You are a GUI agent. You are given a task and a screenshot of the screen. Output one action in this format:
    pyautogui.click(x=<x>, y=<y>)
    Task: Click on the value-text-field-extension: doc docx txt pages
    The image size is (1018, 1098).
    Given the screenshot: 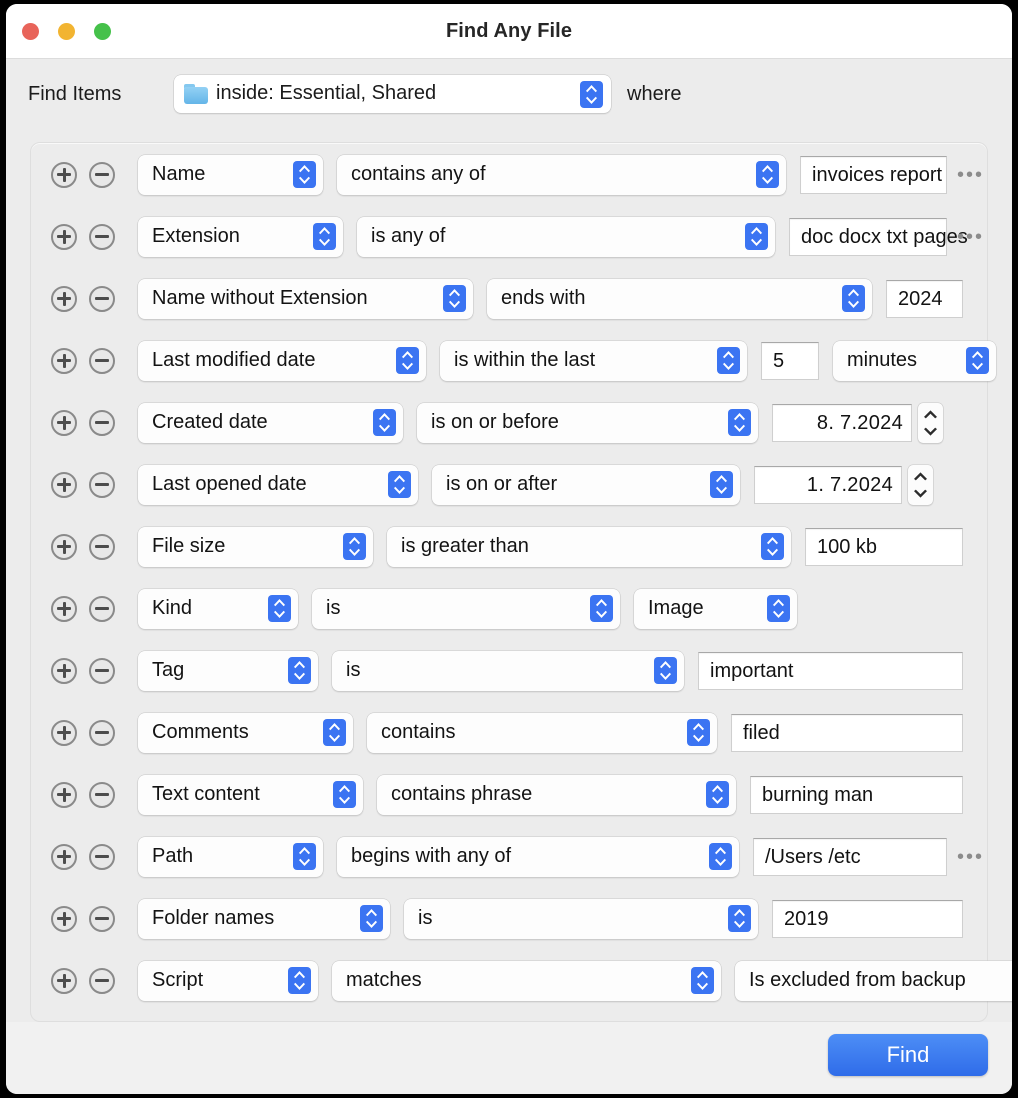 What is the action you would take?
    pyautogui.click(x=878, y=237)
    